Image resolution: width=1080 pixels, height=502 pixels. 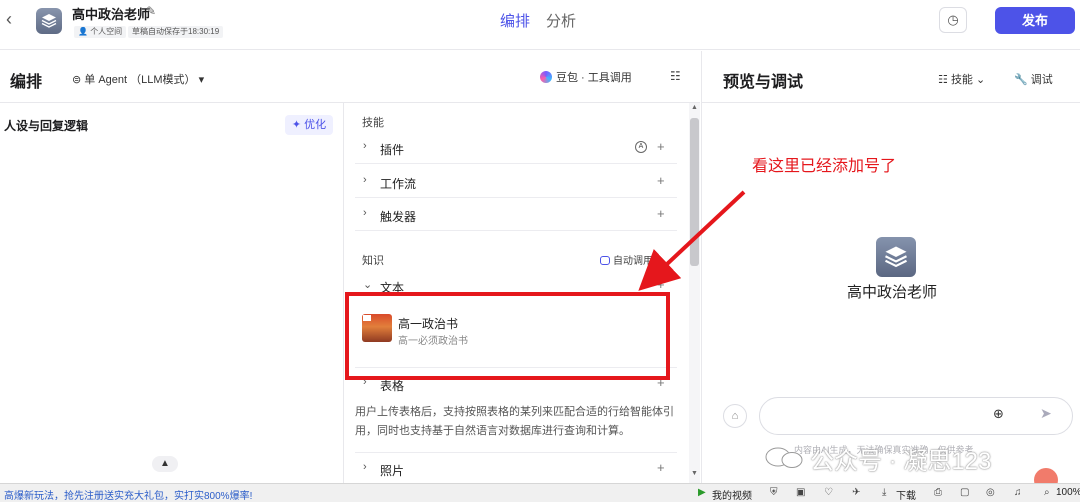 I want to click on printer-icon: ⎙, so click(x=938, y=492).